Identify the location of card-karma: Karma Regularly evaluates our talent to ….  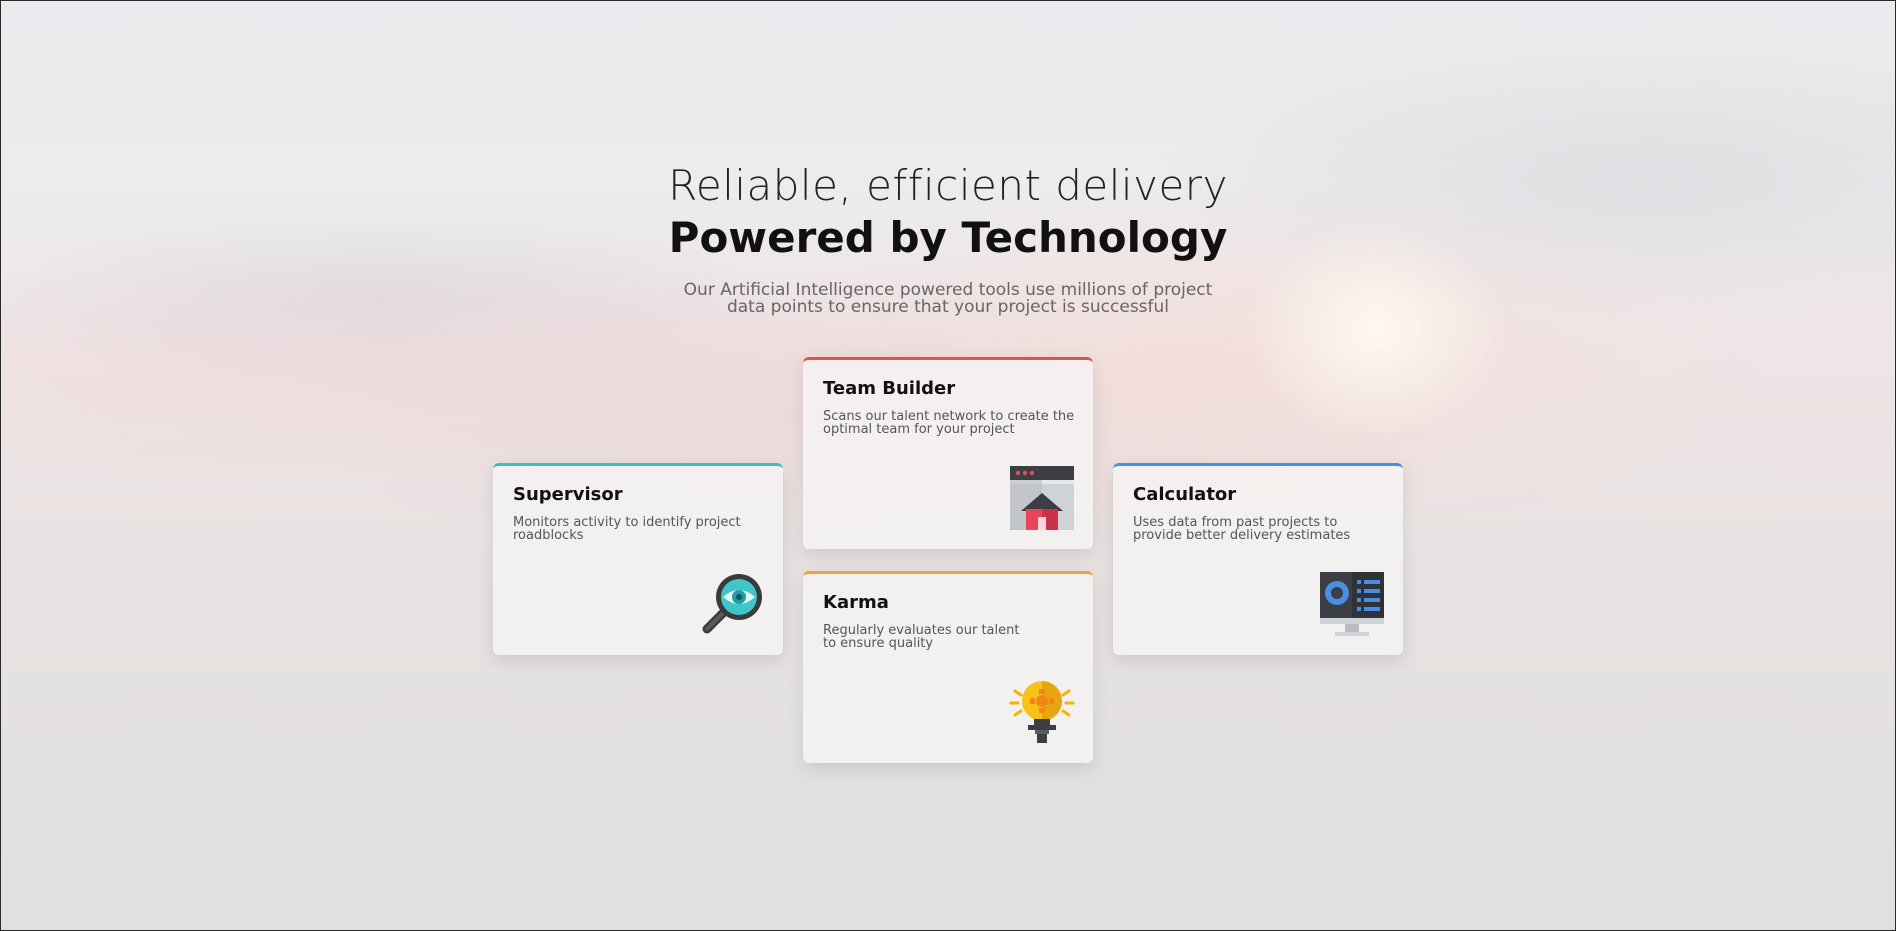
(948, 667).